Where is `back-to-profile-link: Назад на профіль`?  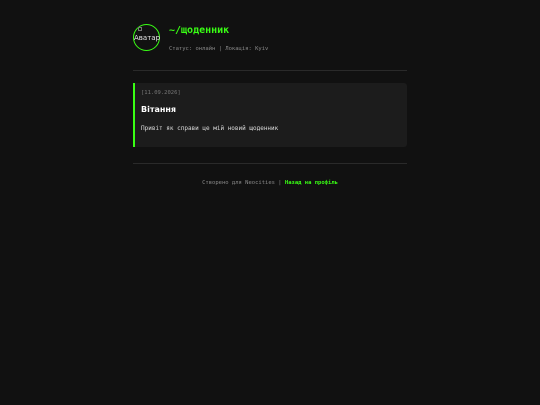 back-to-profile-link: Назад на профіль is located at coordinates (311, 183).